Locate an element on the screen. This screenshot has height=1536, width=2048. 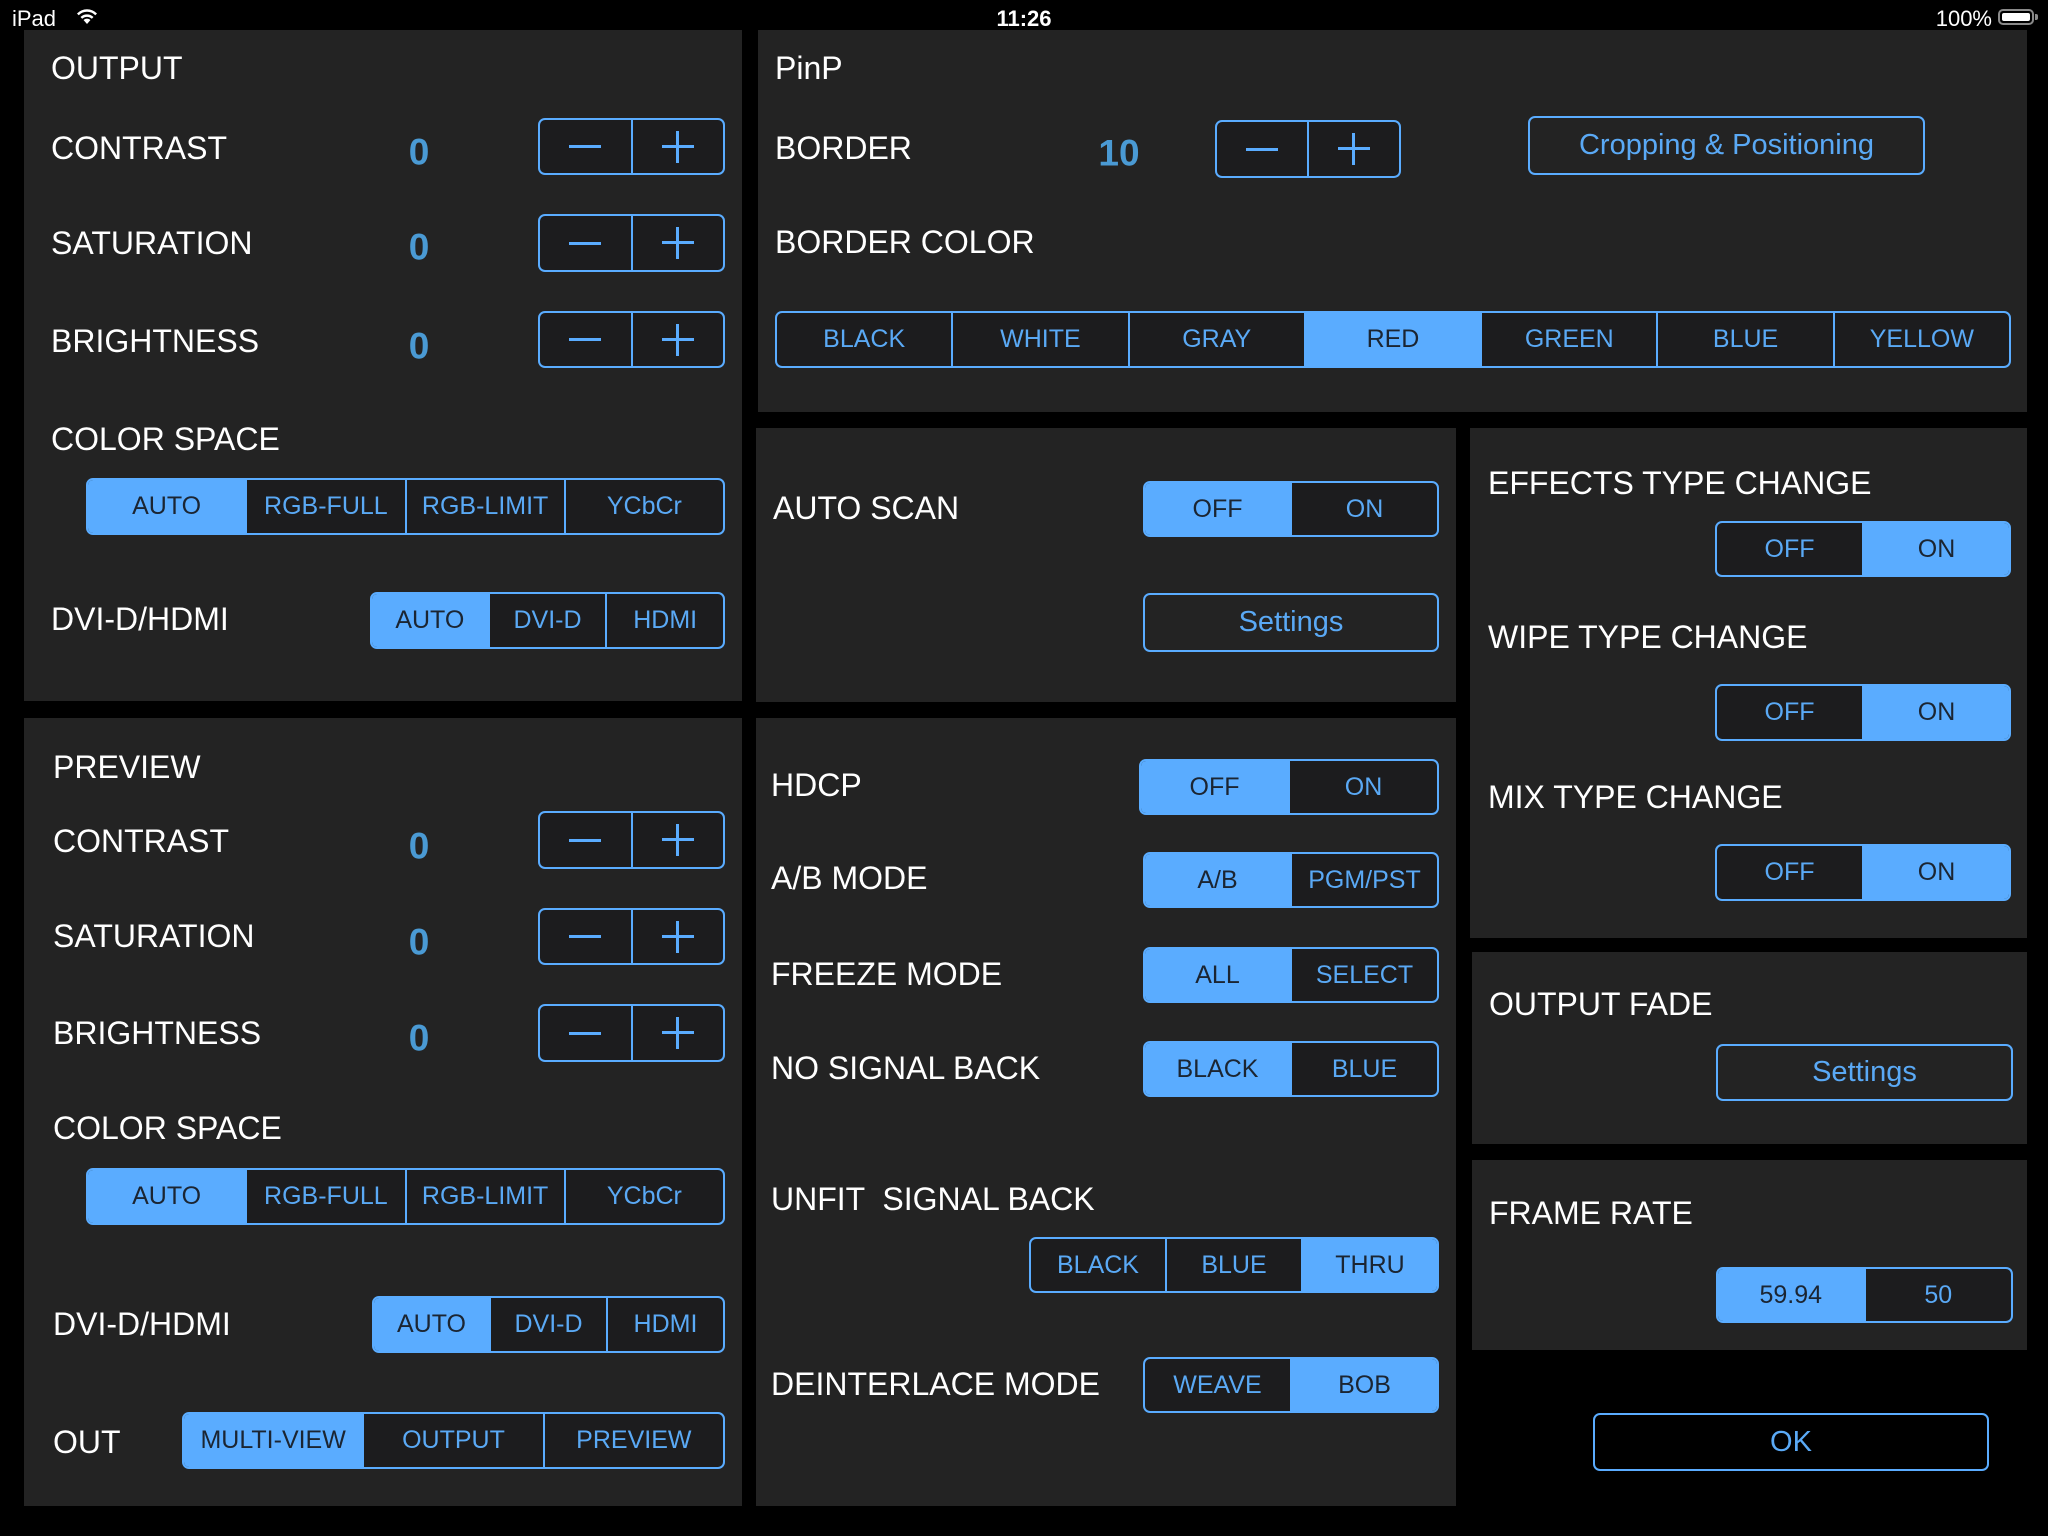
freeze-mode-segment: ALL SELECT is located at coordinates (1291, 975).